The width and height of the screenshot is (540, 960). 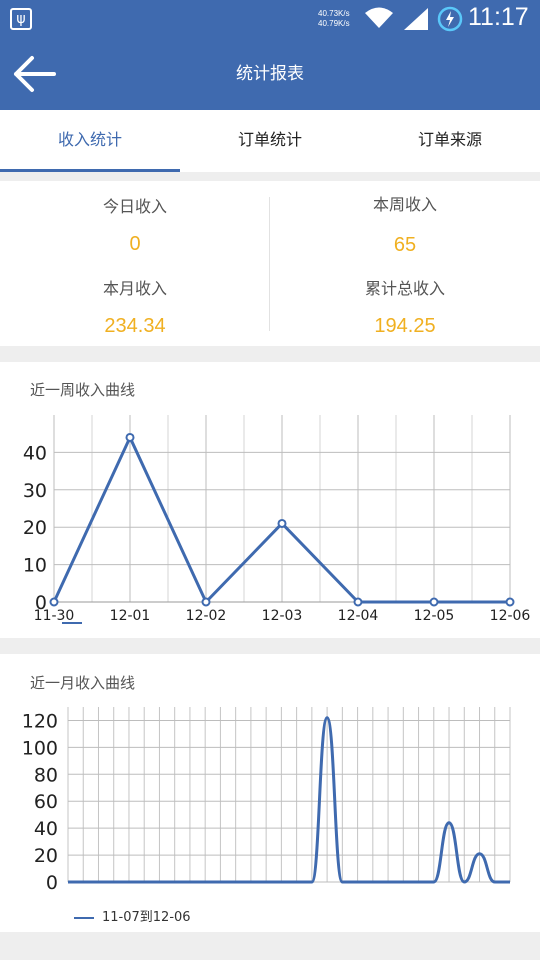 I want to click on monthly-chart-legend: 11-07到12-06, so click(x=132, y=915).